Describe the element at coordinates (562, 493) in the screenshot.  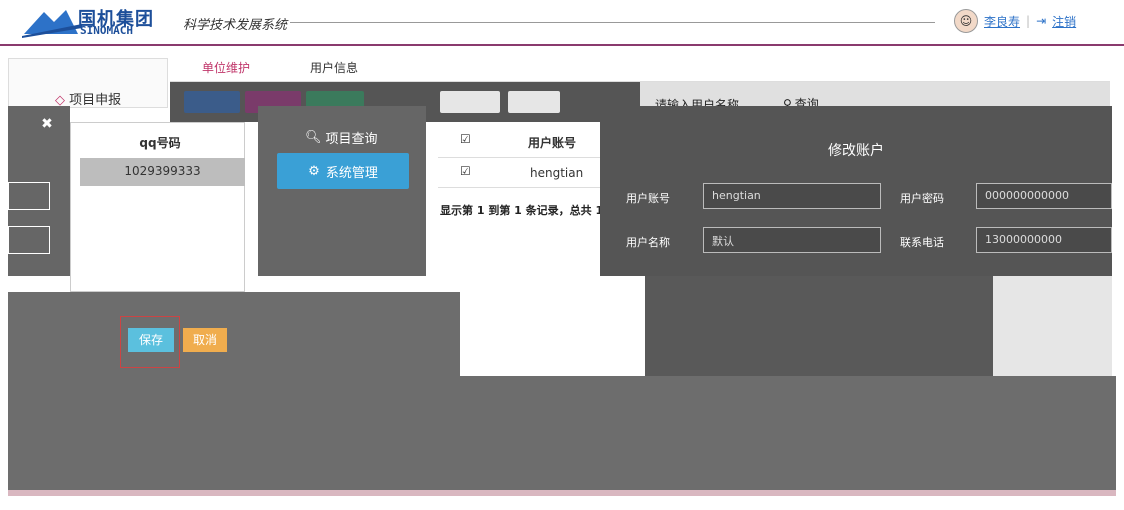
I see `bottom-band` at that location.